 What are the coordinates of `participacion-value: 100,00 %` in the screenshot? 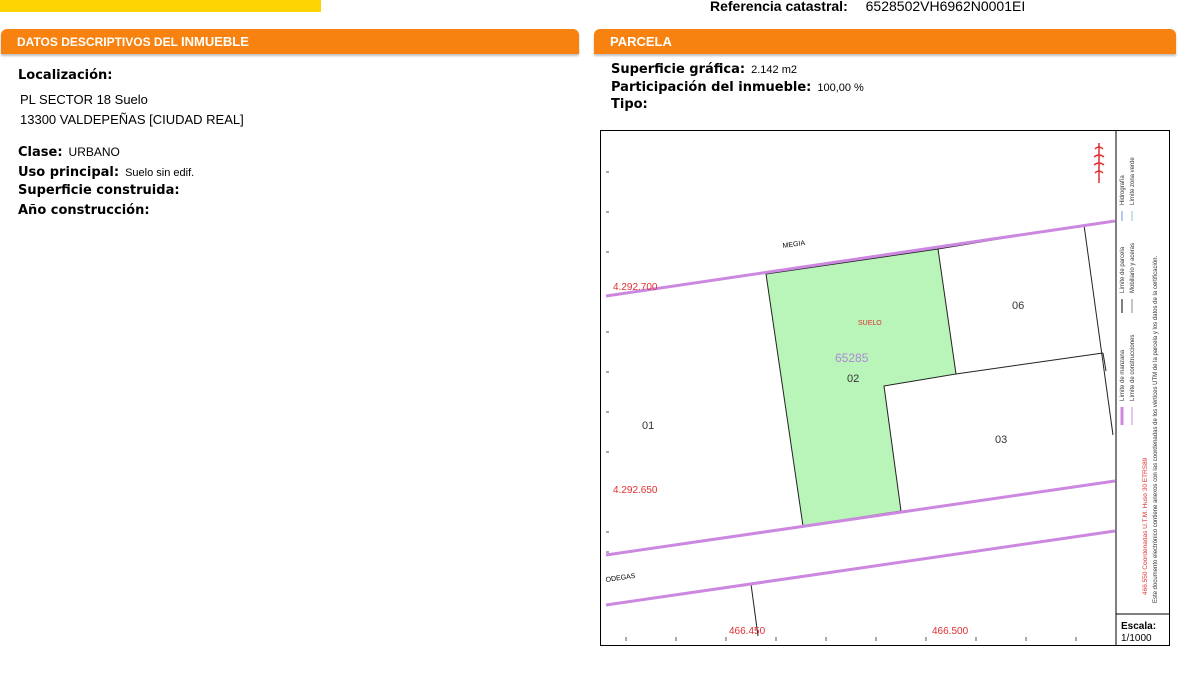 It's located at (840, 88).